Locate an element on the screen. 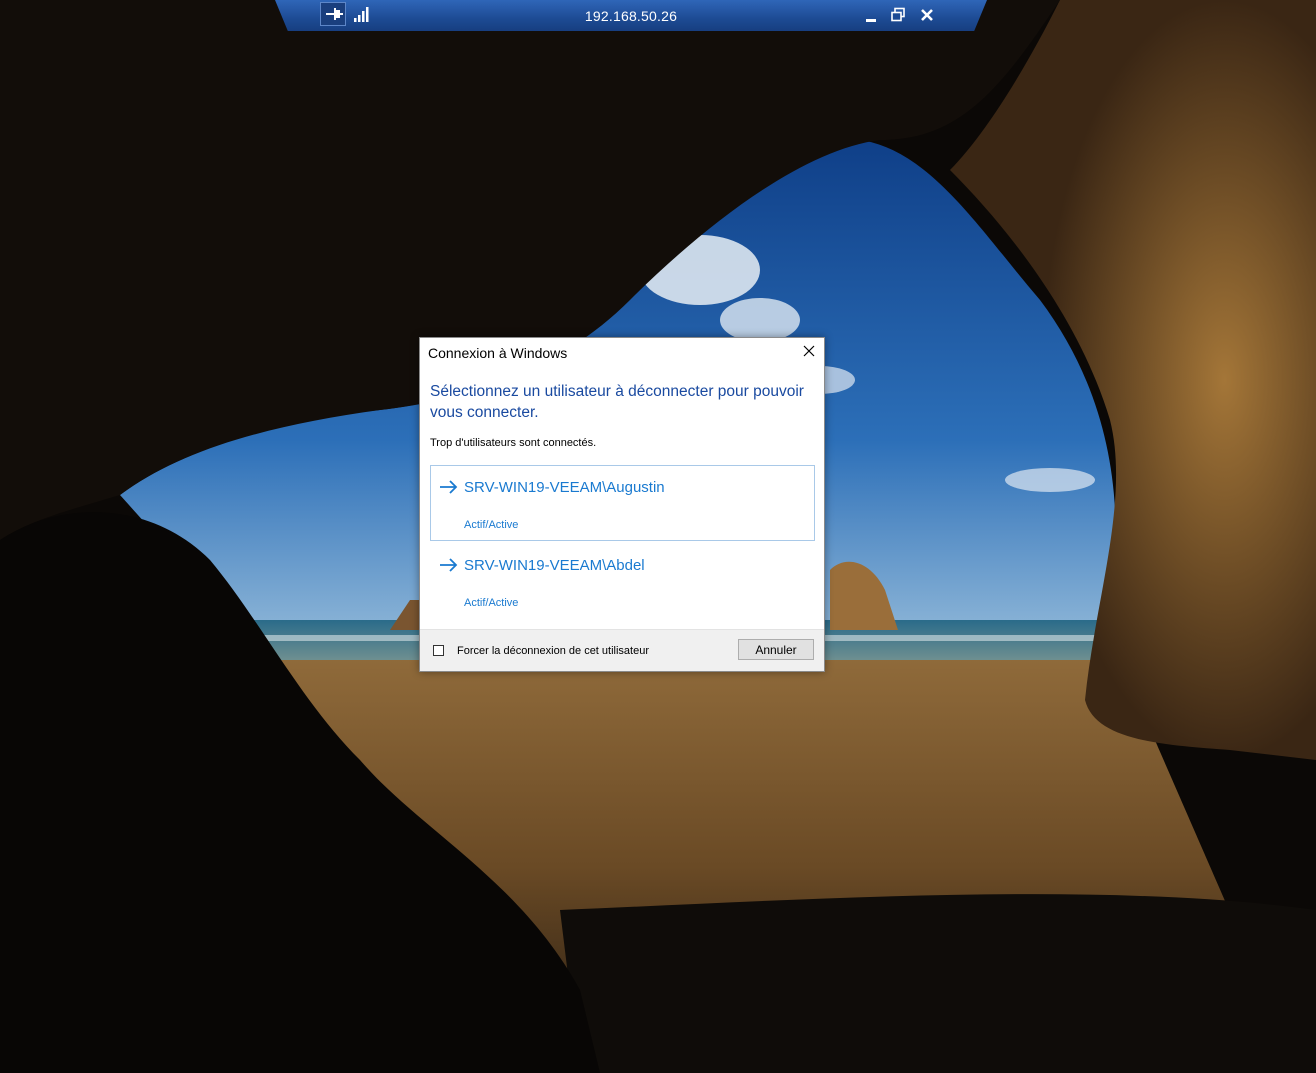 Image resolution: width=1316 pixels, height=1073 pixels. dialog-close-icon is located at coordinates (809, 351).